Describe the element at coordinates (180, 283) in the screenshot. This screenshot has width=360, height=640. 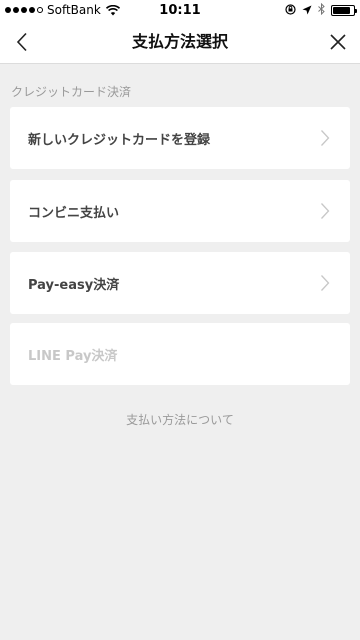
I see `pay-easy-option: Pay-easy決済` at that location.